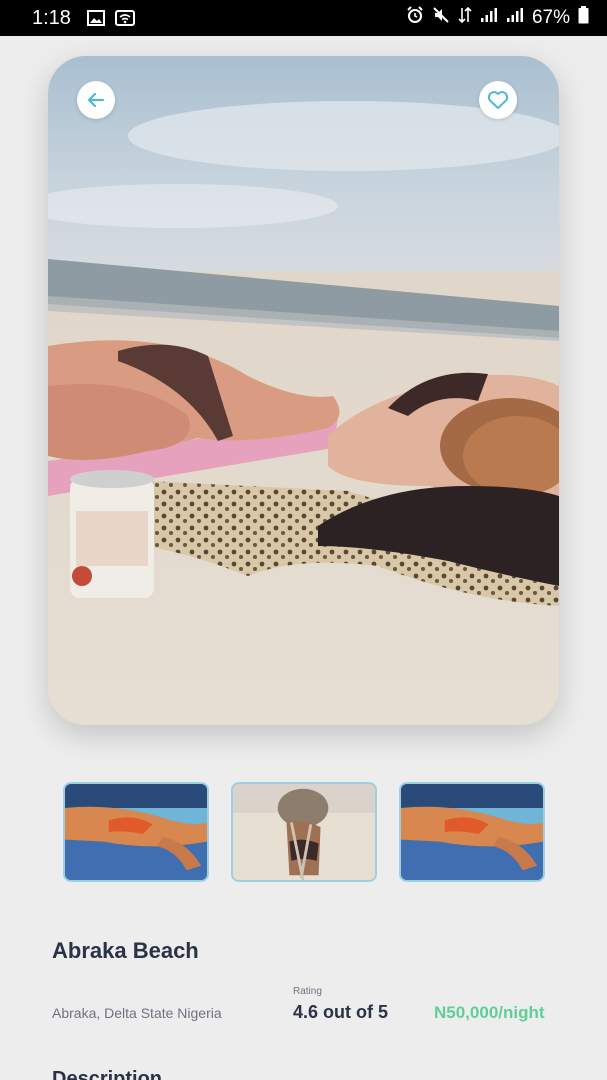  Describe the element at coordinates (341, 1012) in the screenshot. I see `rating-value: 4.6 out of 5` at that location.